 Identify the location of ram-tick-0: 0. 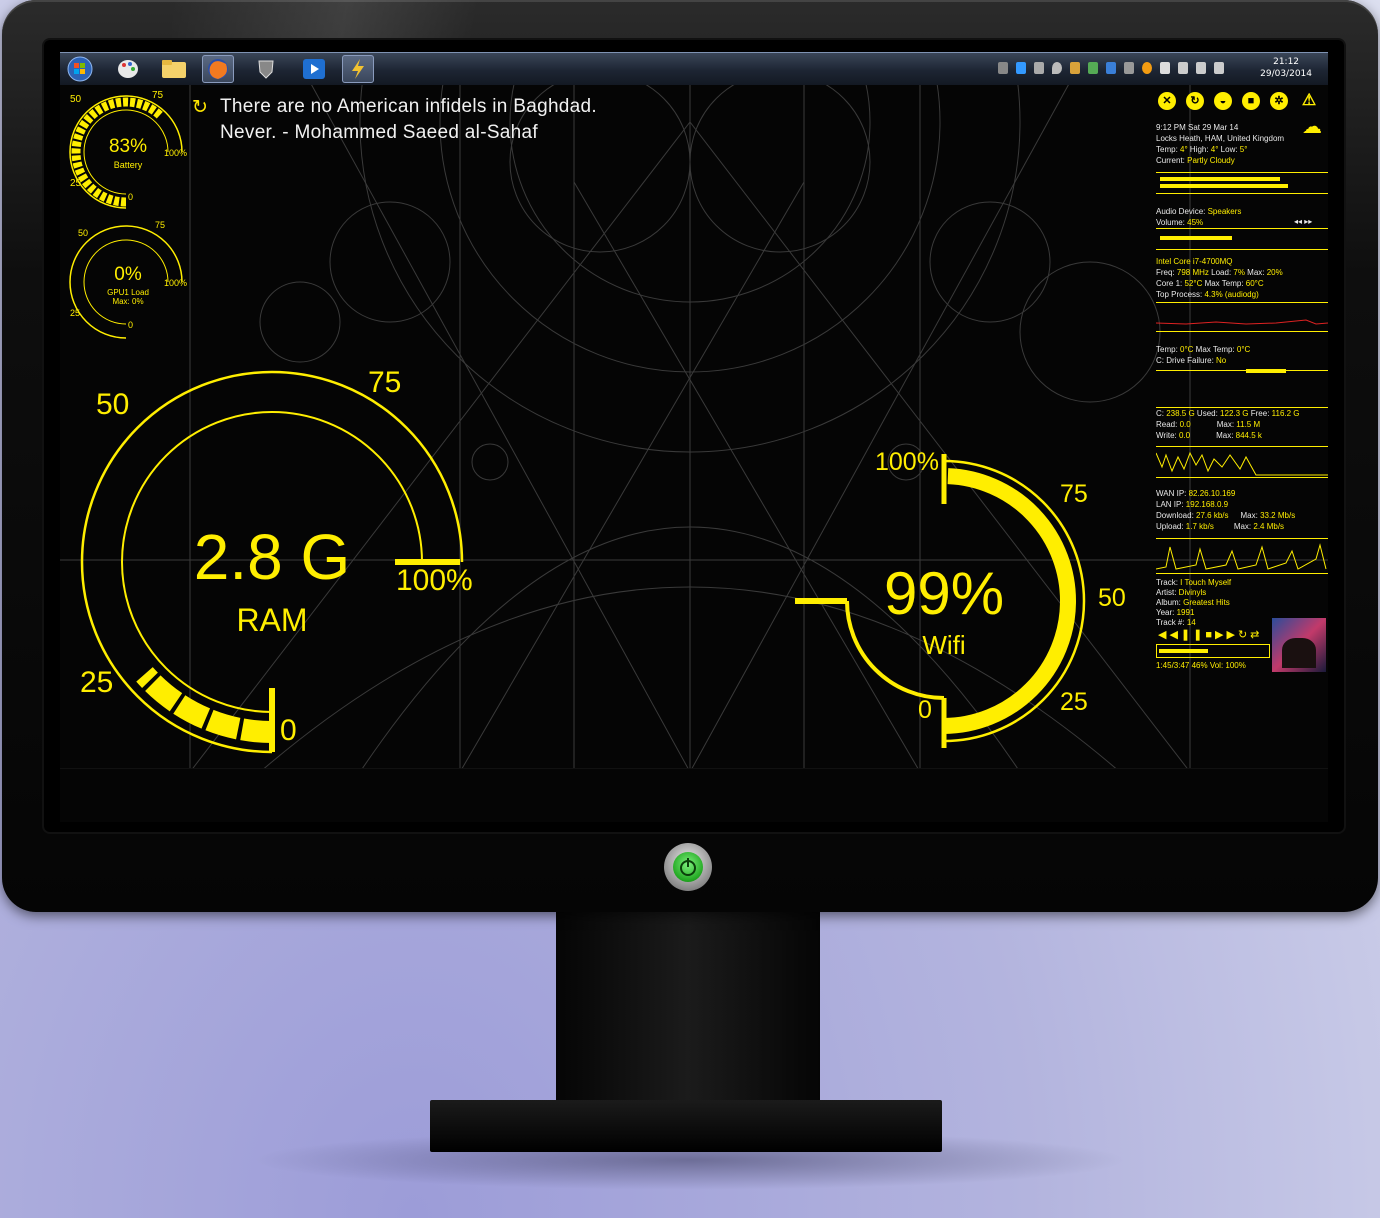
(288, 730).